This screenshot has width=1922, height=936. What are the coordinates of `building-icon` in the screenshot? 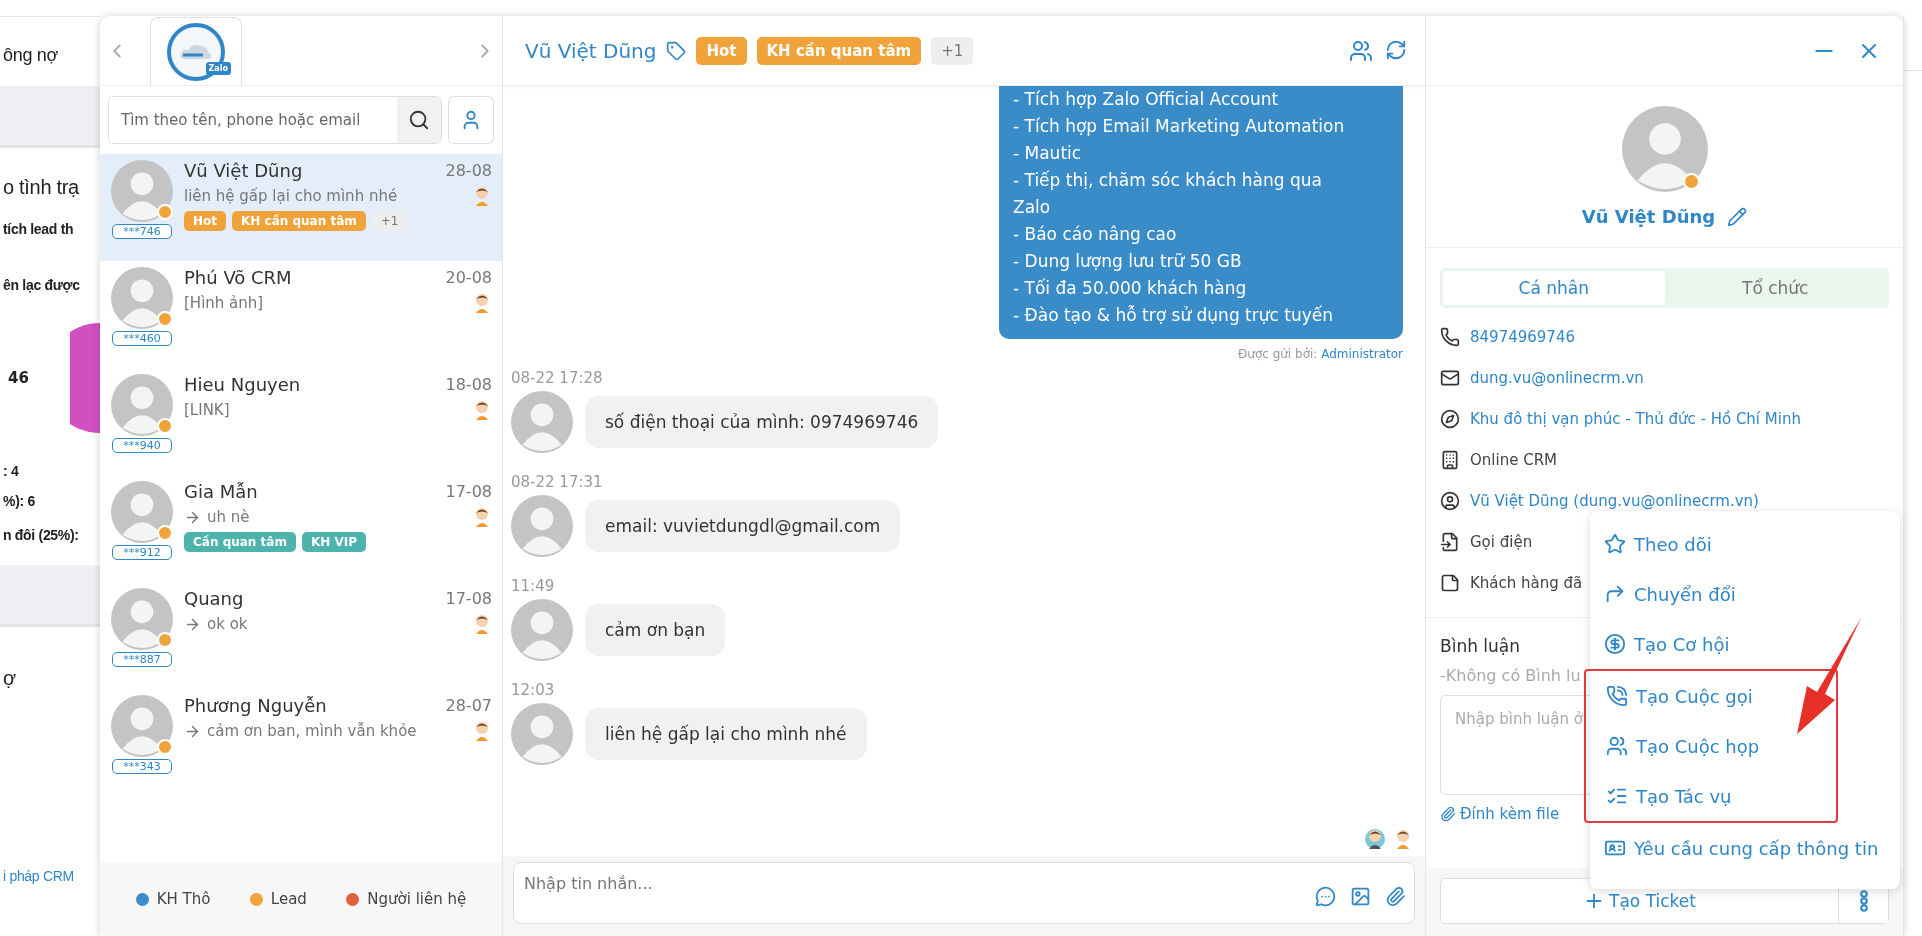 It's located at (1450, 459).